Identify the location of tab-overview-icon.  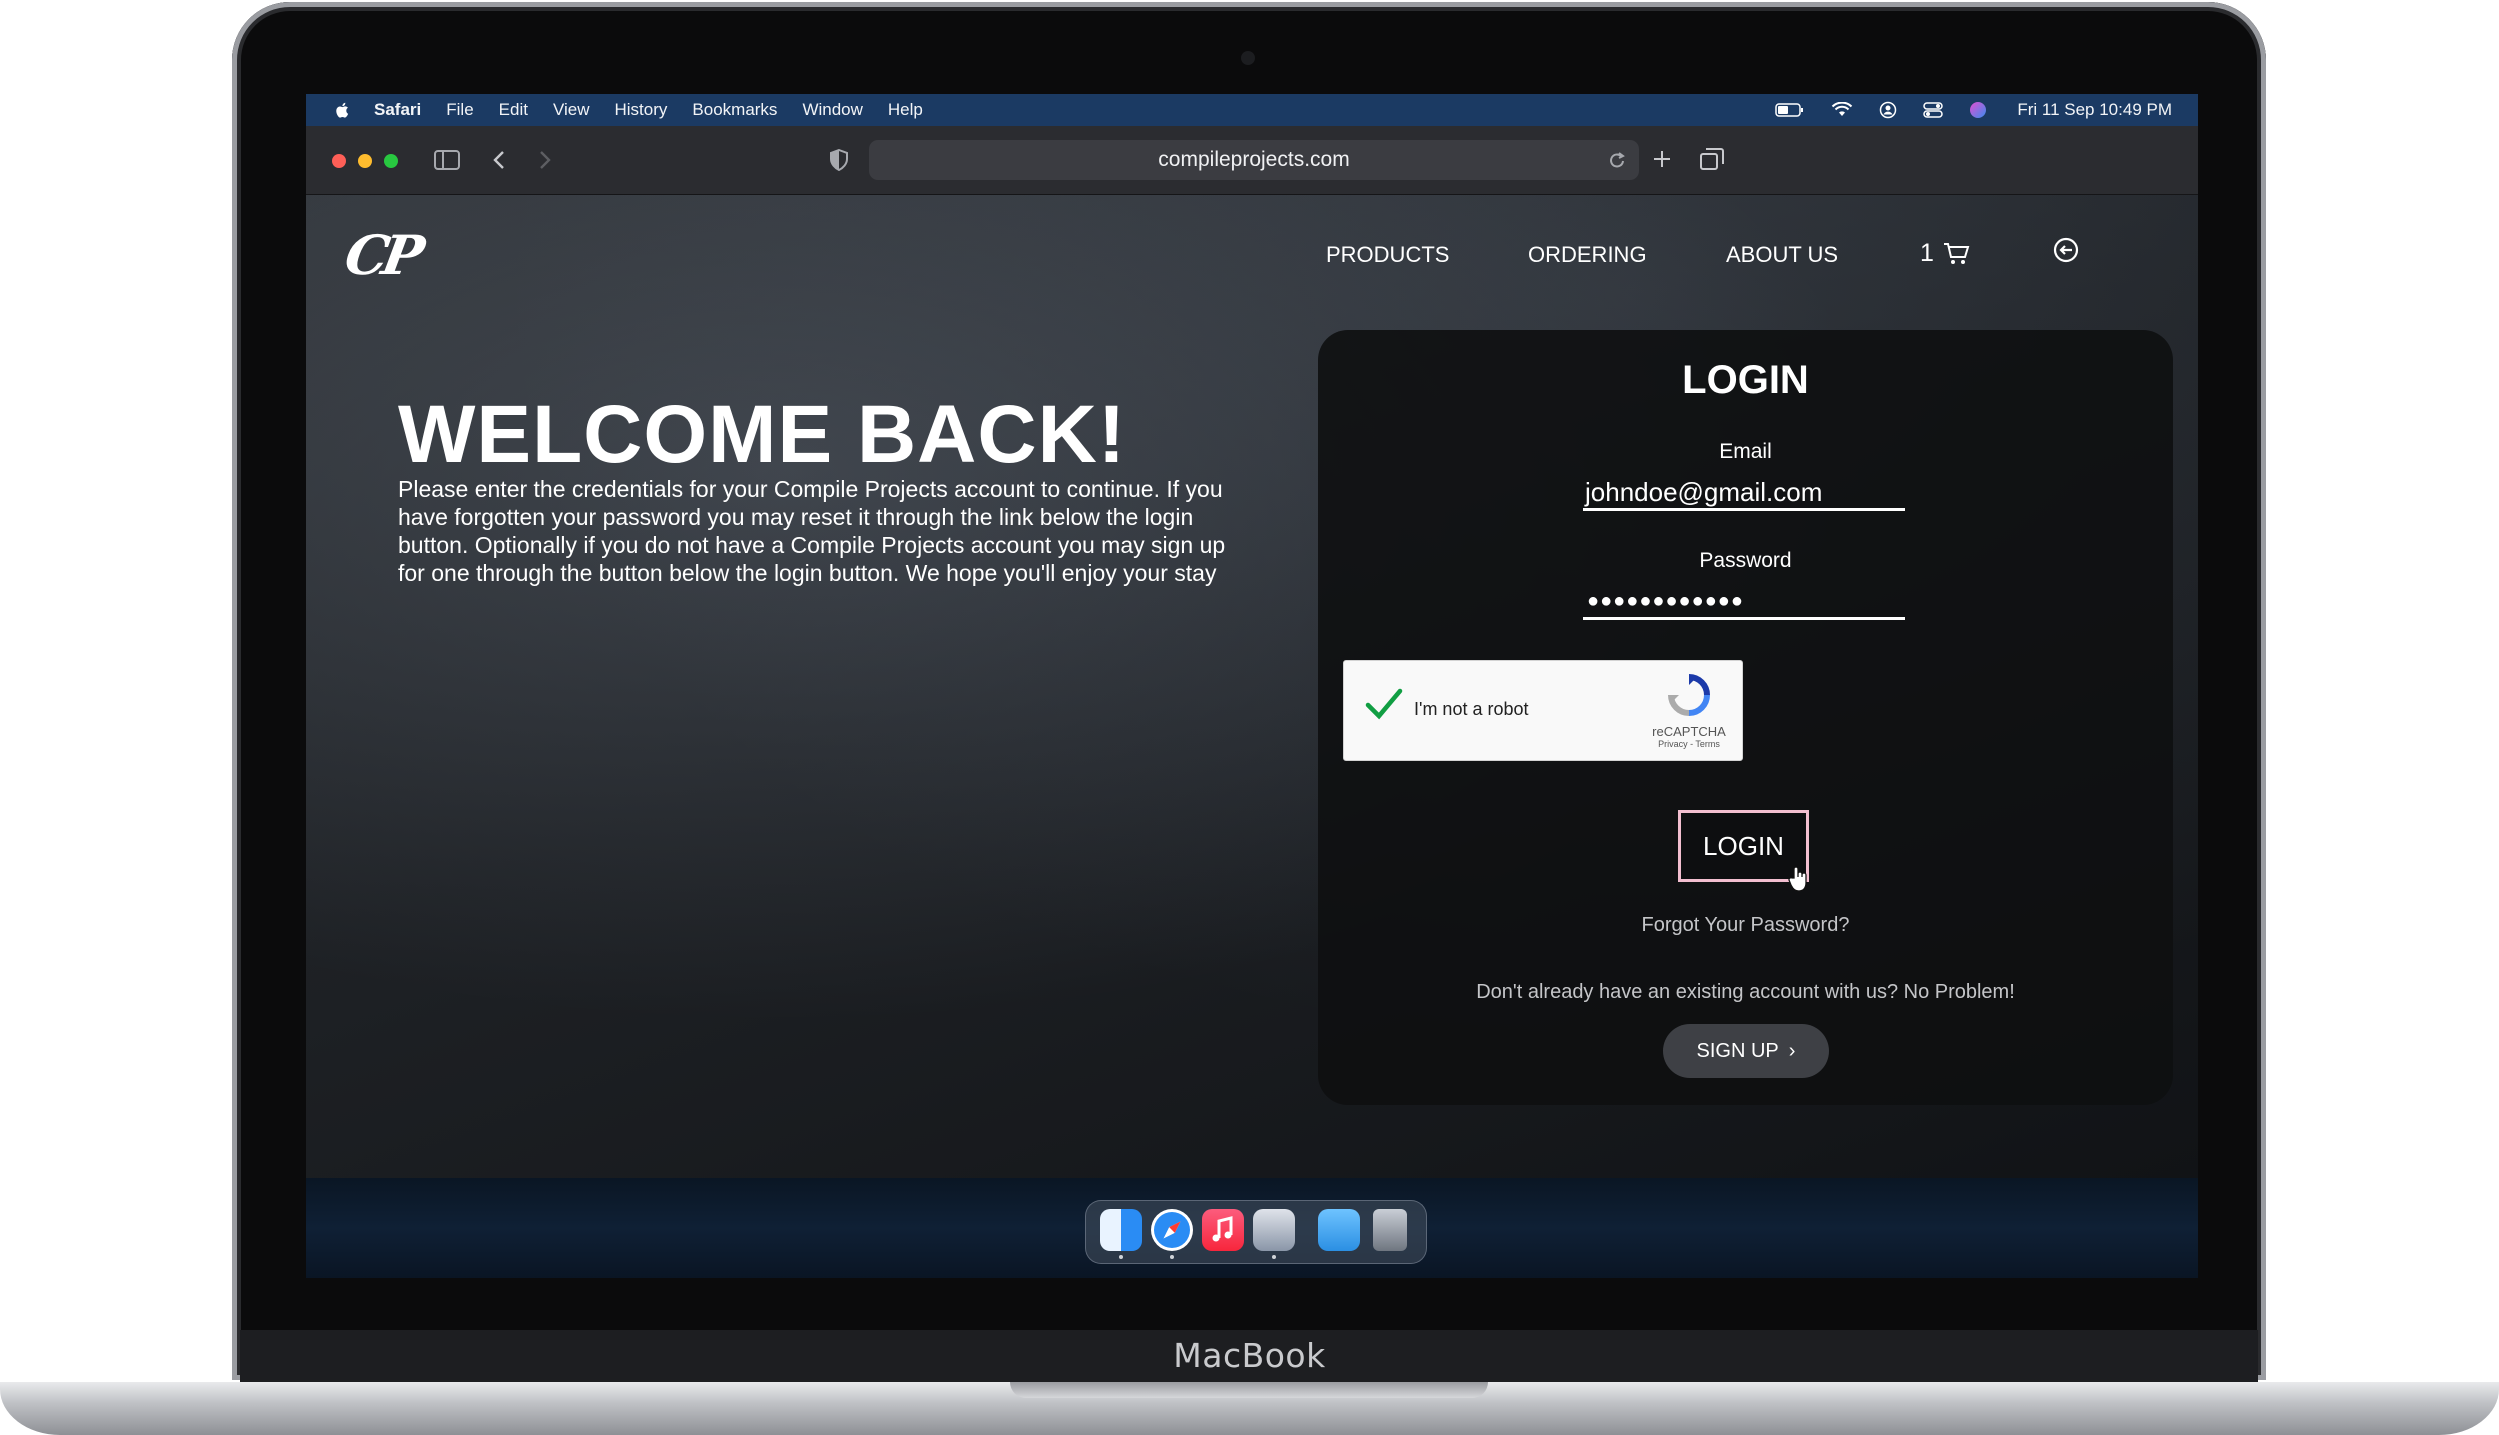
(1712, 161).